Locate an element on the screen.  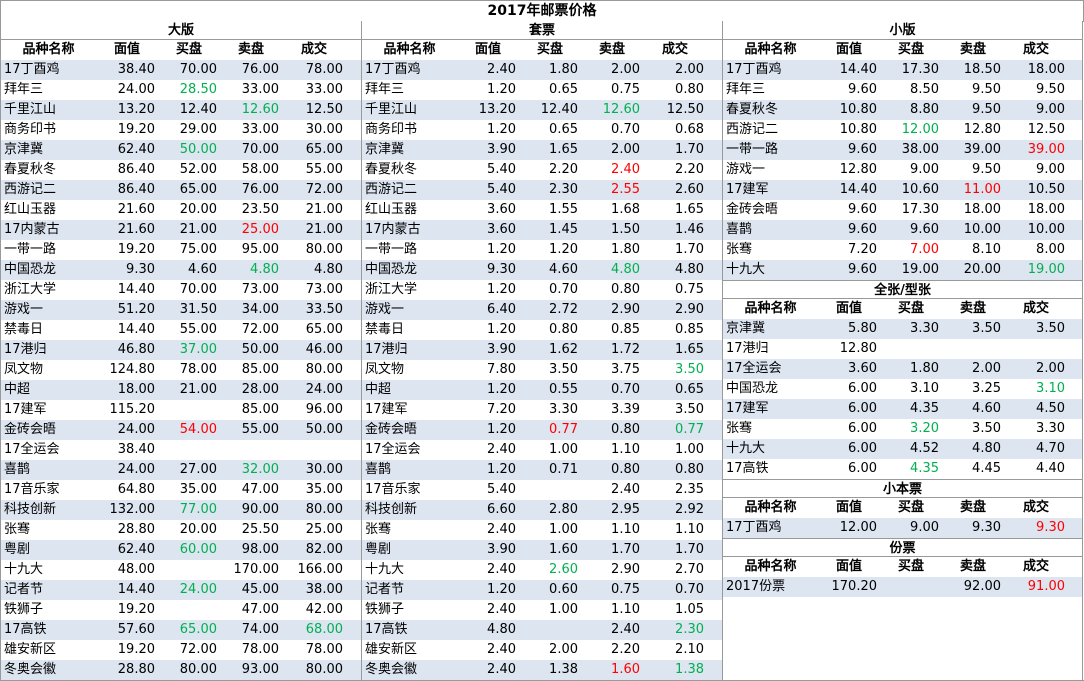
price-cell: 86.40 is located at coordinates (136, 189).